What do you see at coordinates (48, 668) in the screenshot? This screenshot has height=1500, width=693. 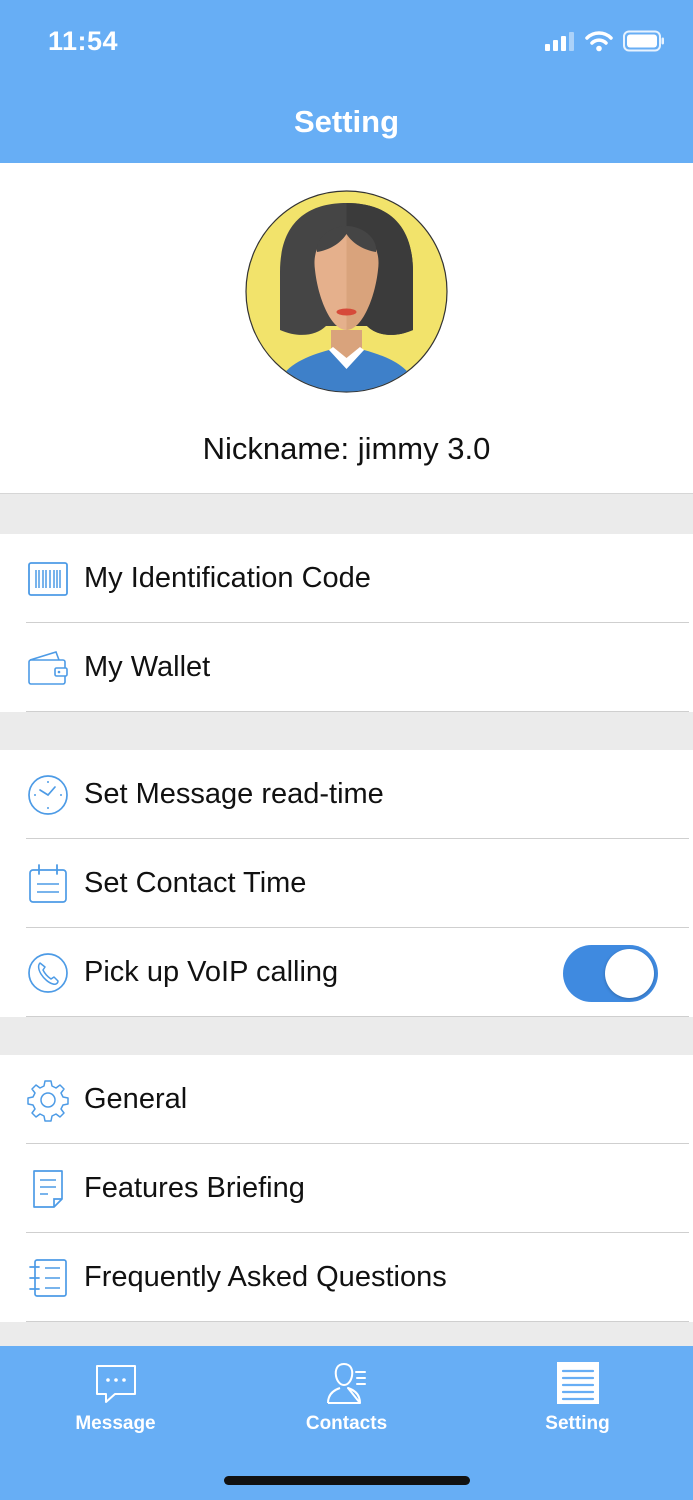 I see `wallet-icon` at bounding box center [48, 668].